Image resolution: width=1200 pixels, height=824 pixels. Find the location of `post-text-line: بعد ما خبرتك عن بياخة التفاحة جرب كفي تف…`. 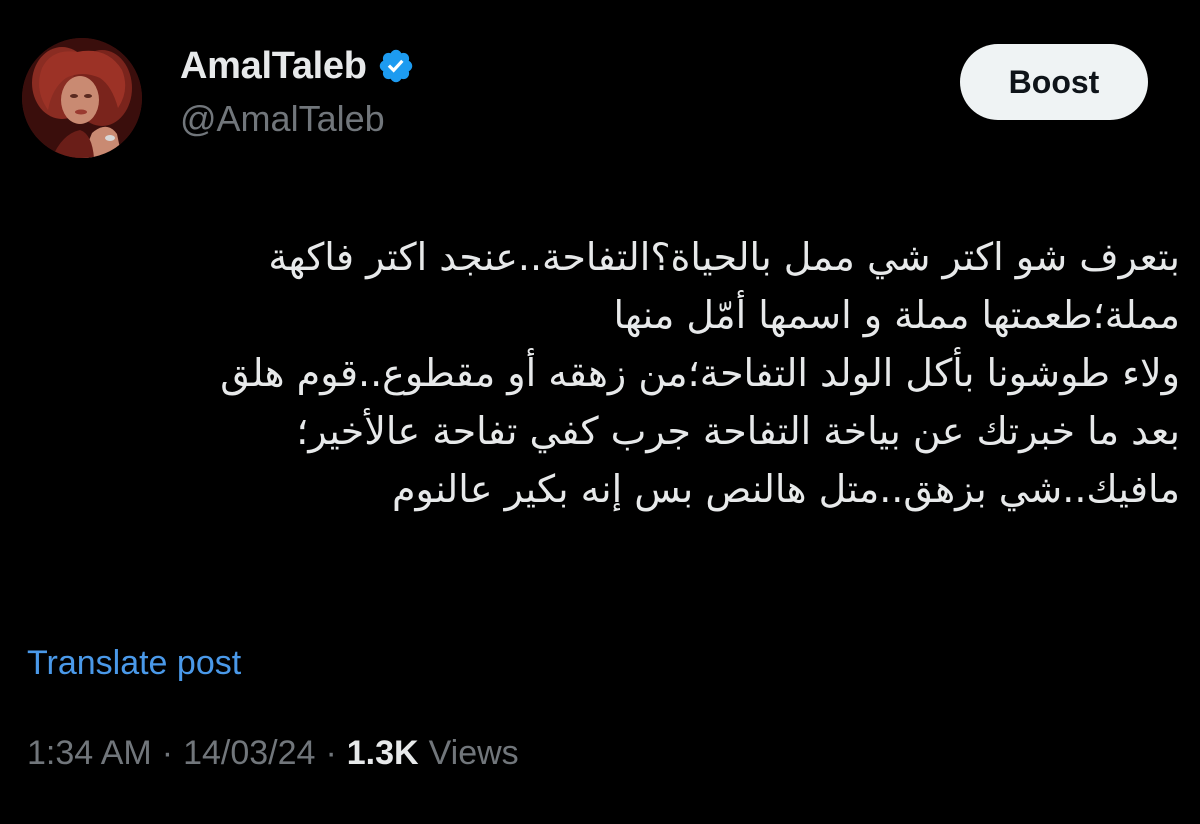

post-text-line: بعد ما خبرتك عن بياخة التفاحة جرب كفي تف… is located at coordinates (738, 431).